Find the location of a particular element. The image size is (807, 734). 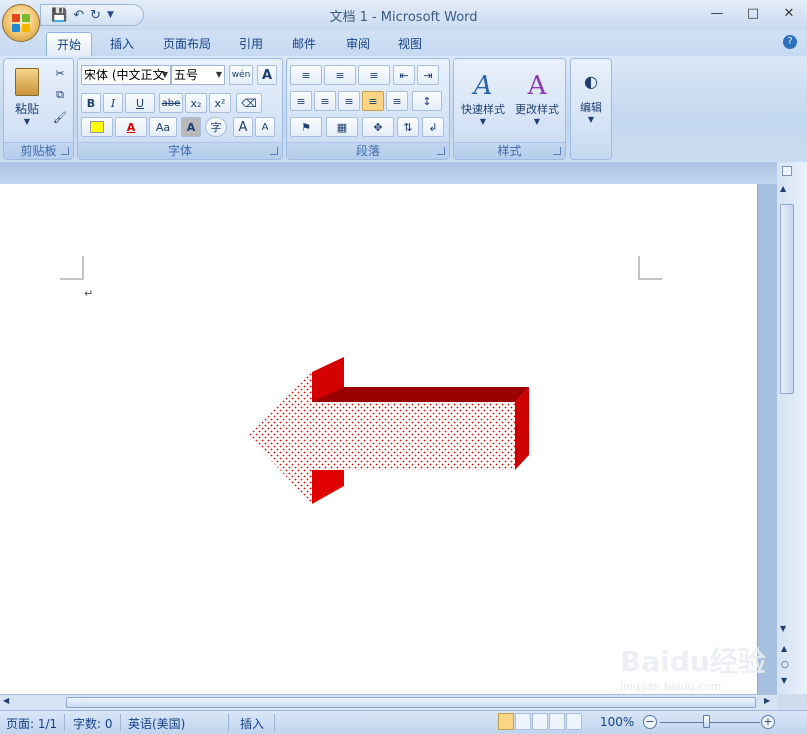

cut-button: ✂ is located at coordinates (60, 73).